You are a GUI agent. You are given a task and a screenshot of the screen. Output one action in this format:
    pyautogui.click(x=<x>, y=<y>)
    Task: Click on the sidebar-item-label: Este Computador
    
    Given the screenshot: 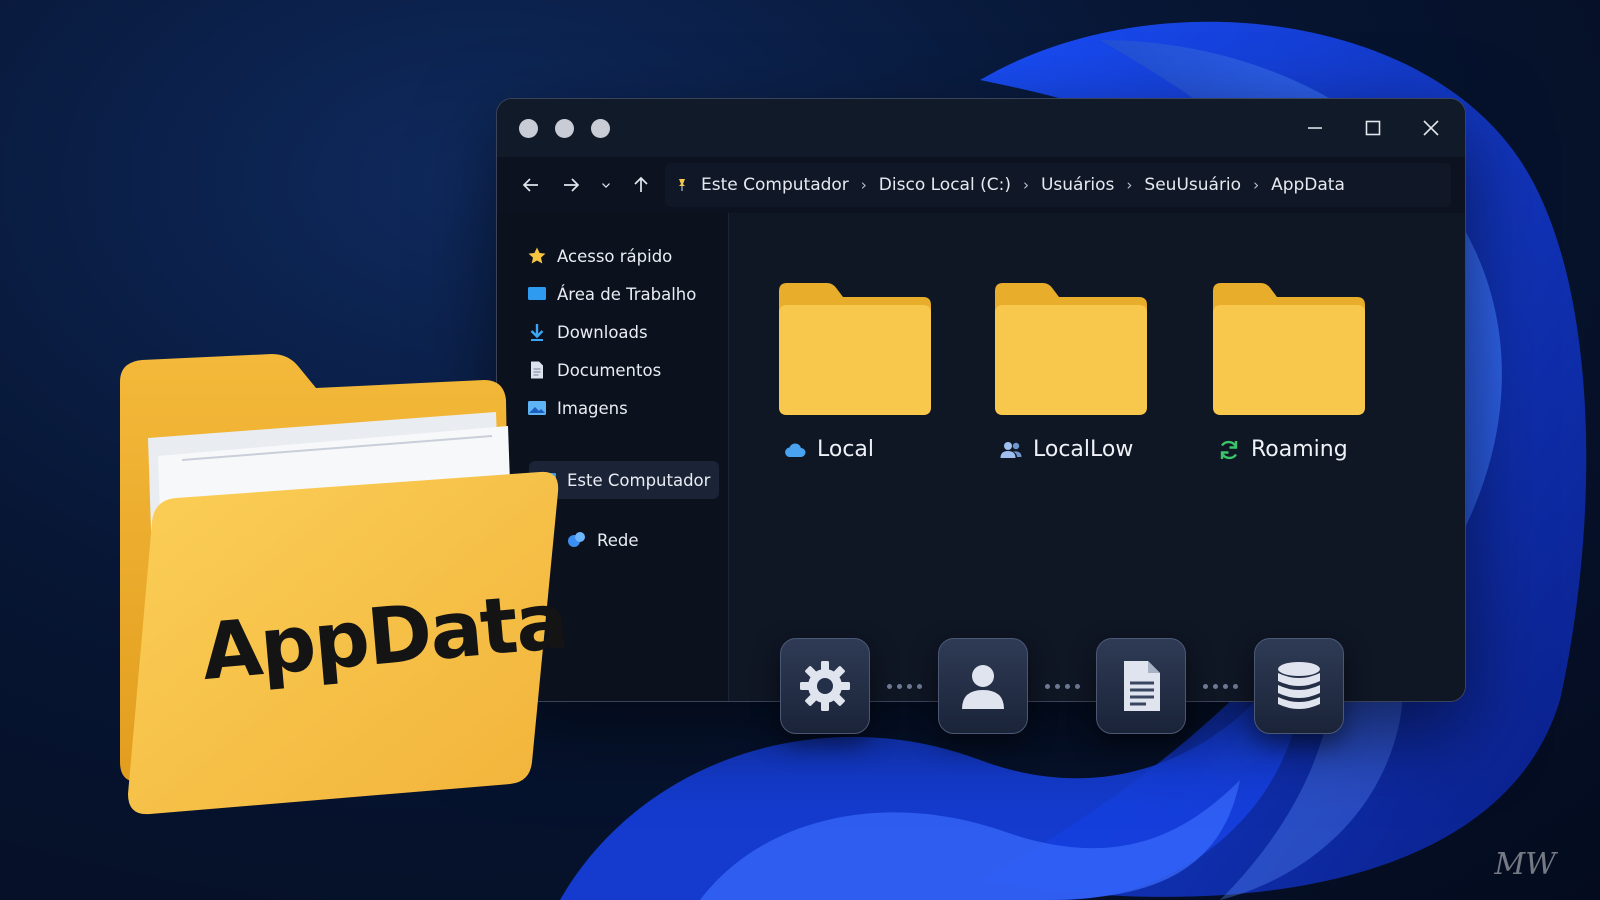 What is the action you would take?
    pyautogui.click(x=639, y=480)
    